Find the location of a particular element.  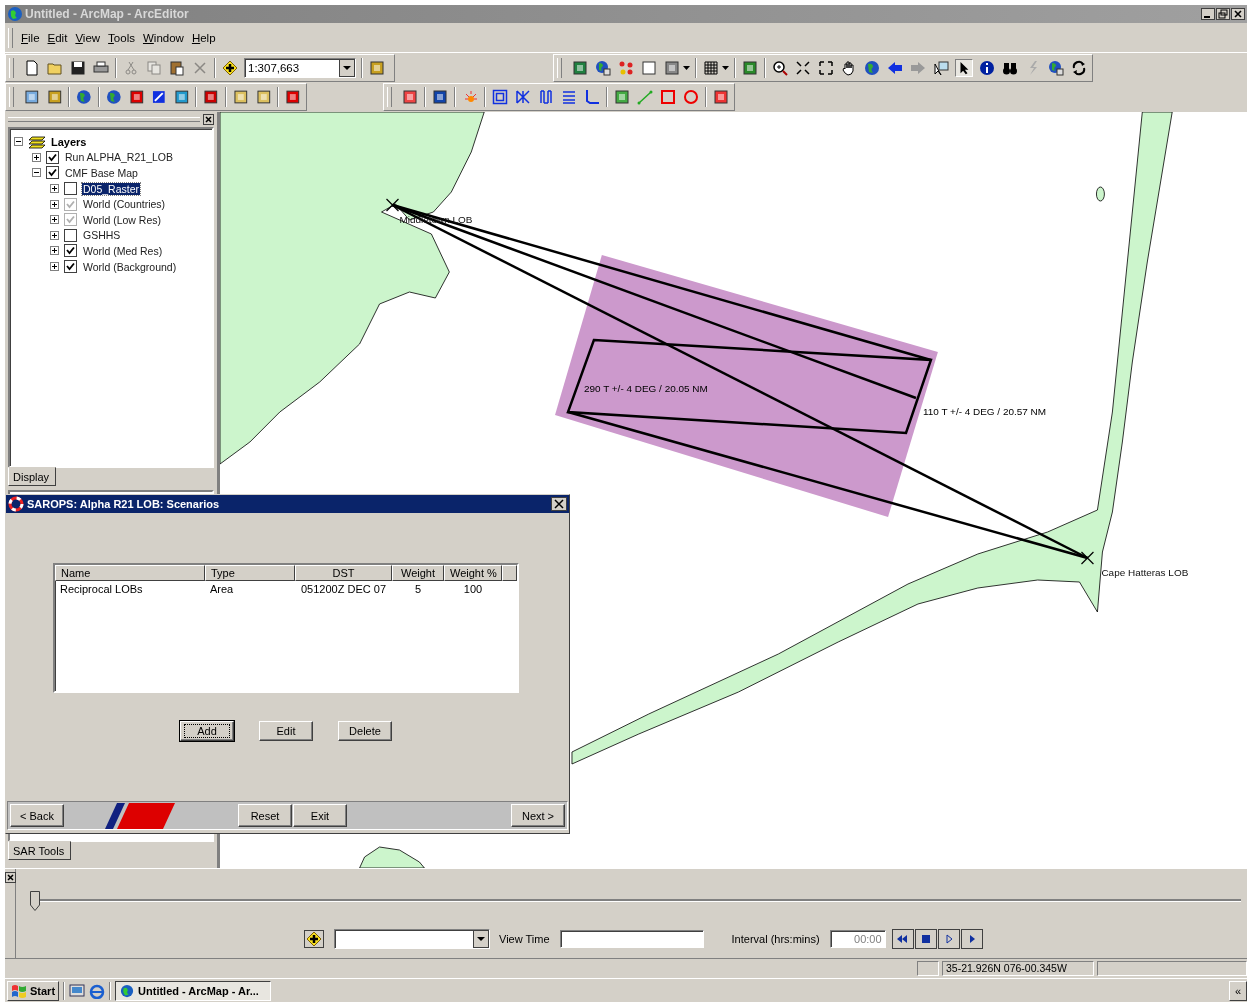

menu-item: View is located at coordinates (88, 37).